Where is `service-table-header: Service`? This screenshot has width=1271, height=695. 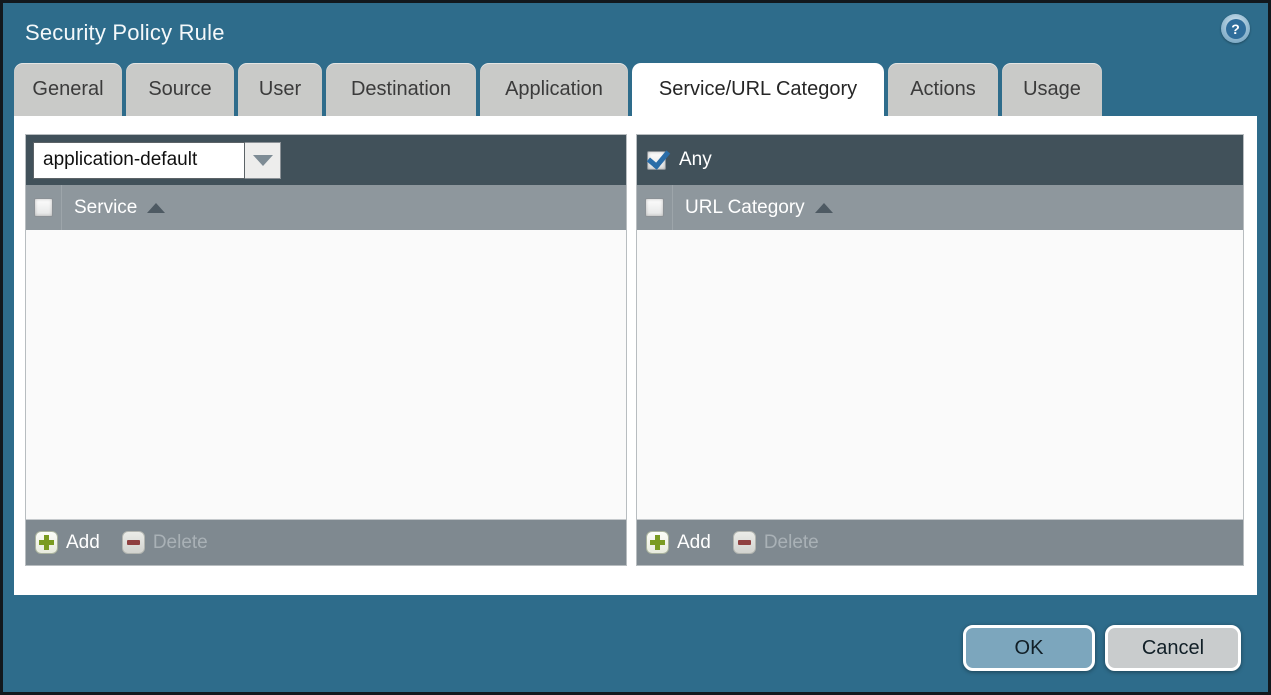 service-table-header: Service is located at coordinates (326, 207).